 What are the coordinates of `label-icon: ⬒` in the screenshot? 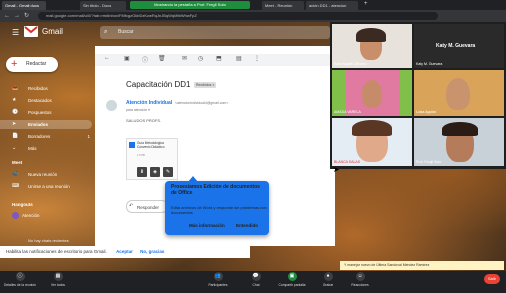 It's located at (219, 58).